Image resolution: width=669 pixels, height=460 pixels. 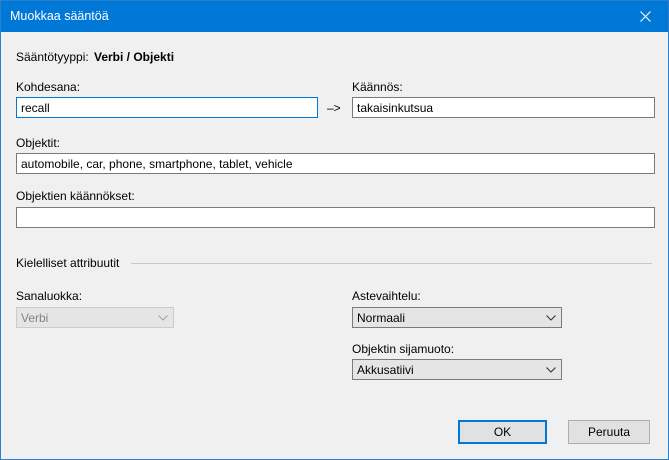 I want to click on rule-type-value: Verbi / Objekti, so click(x=134, y=57).